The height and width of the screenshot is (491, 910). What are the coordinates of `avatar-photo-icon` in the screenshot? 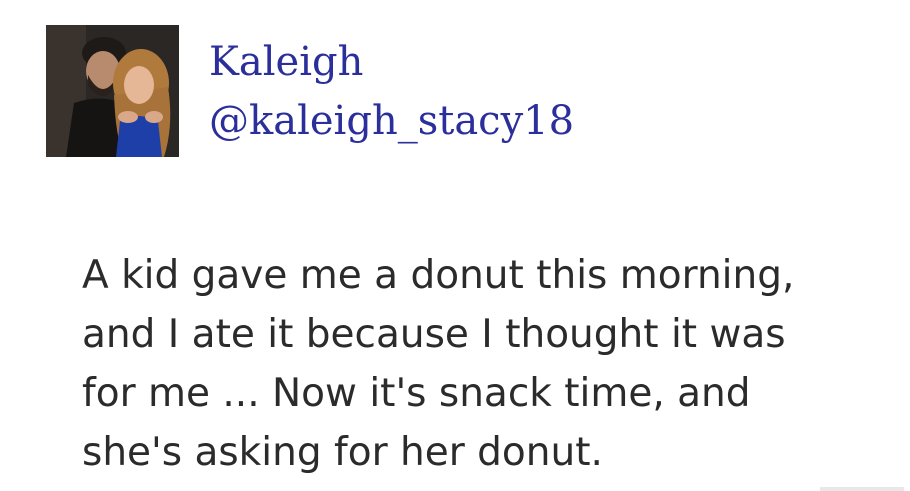 It's located at (112, 91).